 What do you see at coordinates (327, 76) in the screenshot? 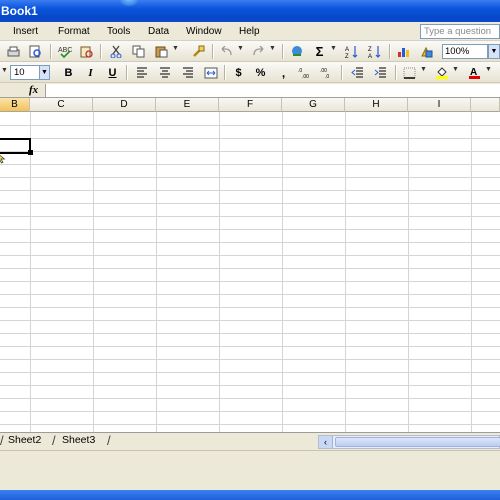
I see `svg-text: .0` at bounding box center [327, 76].